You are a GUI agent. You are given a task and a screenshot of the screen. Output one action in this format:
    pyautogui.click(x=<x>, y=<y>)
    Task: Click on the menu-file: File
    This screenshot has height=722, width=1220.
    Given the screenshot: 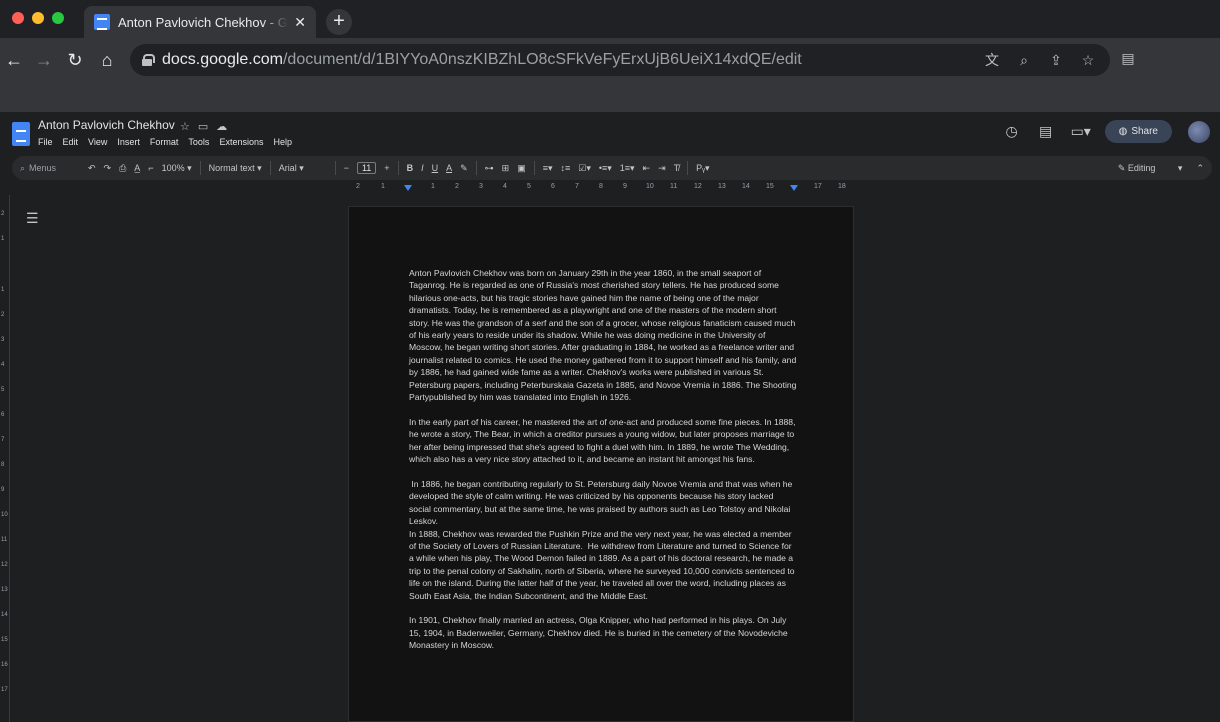 What is the action you would take?
    pyautogui.click(x=45, y=142)
    